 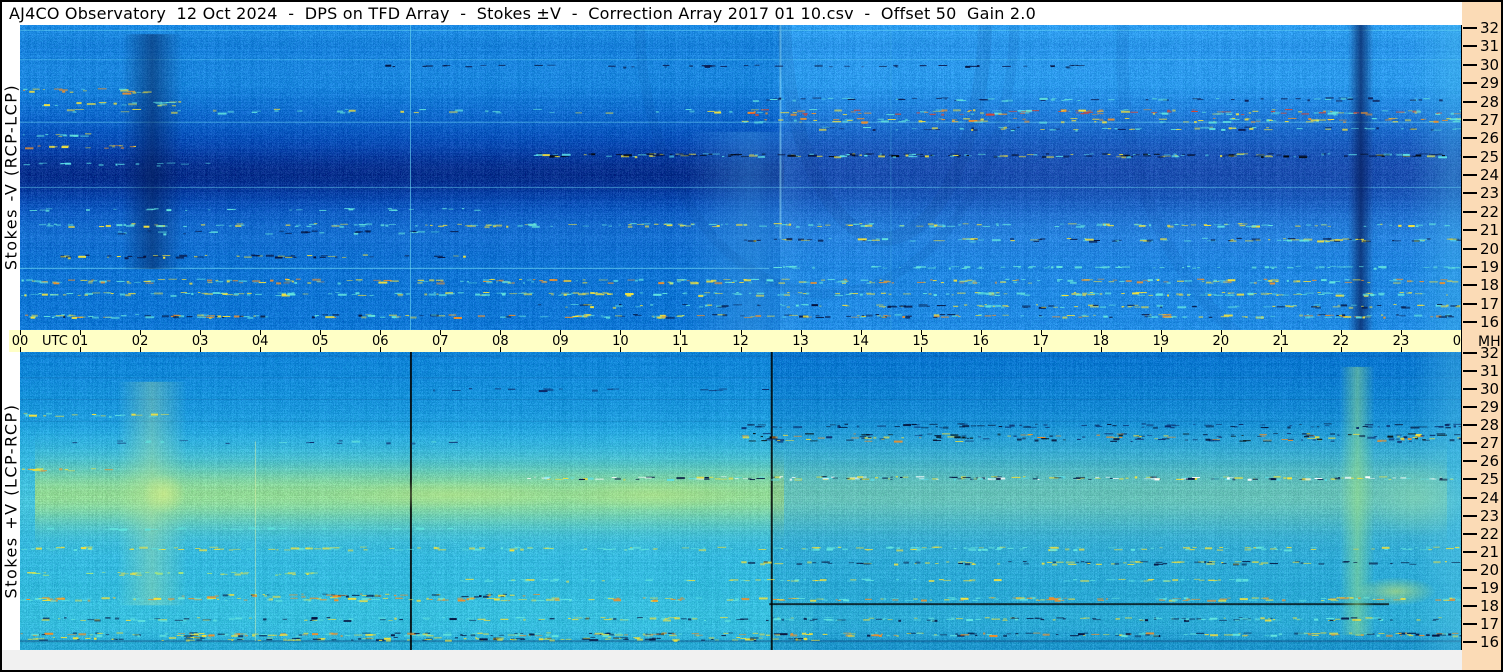 I want to click on hour-tick-label: 08, so click(x=500, y=341).